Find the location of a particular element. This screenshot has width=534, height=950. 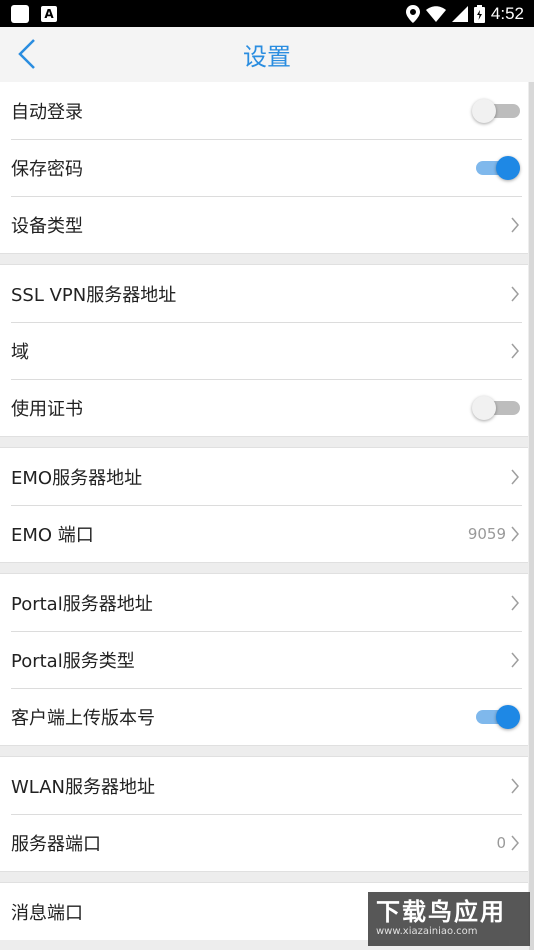

settings-group: EMO服务器地址 EMO 端口 9059 is located at coordinates (264, 505).